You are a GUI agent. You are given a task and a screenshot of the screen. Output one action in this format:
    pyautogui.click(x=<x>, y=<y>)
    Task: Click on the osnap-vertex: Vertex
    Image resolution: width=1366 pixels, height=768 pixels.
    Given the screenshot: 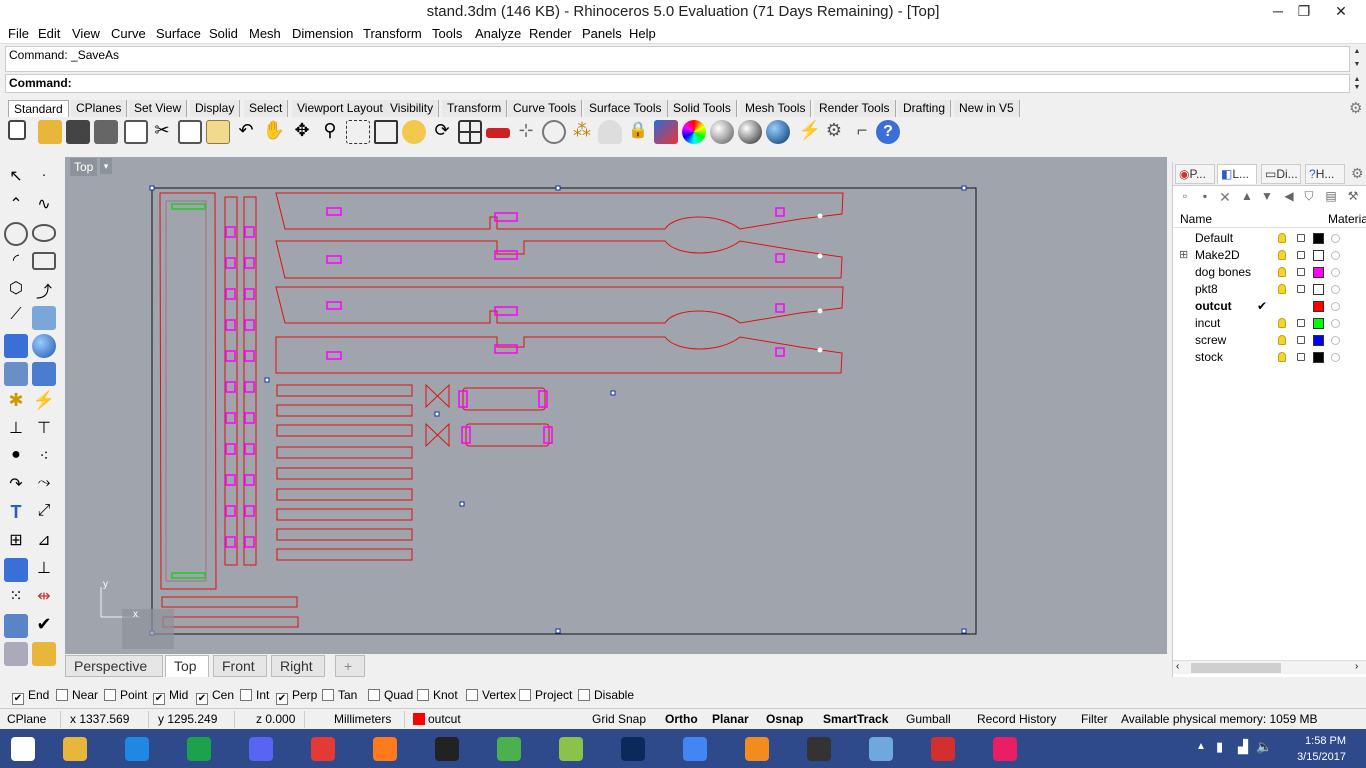 What is the action you would take?
    pyautogui.click(x=491, y=695)
    